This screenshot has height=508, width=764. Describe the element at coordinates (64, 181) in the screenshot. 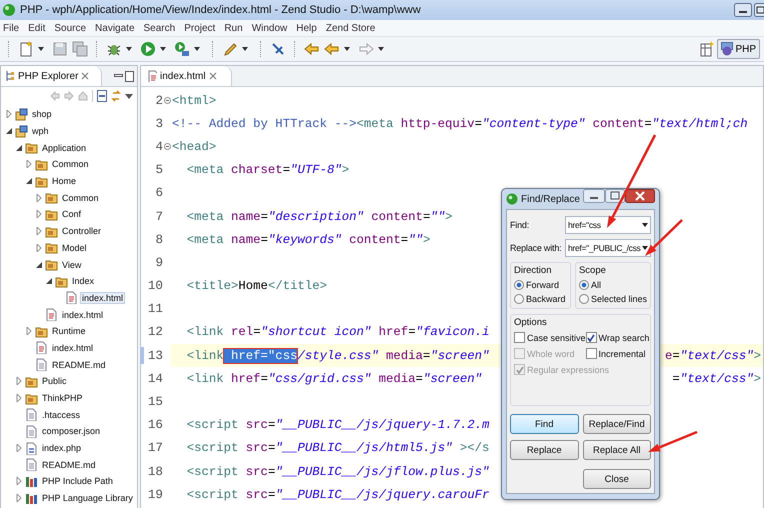

I see `tree-item: Home` at that location.